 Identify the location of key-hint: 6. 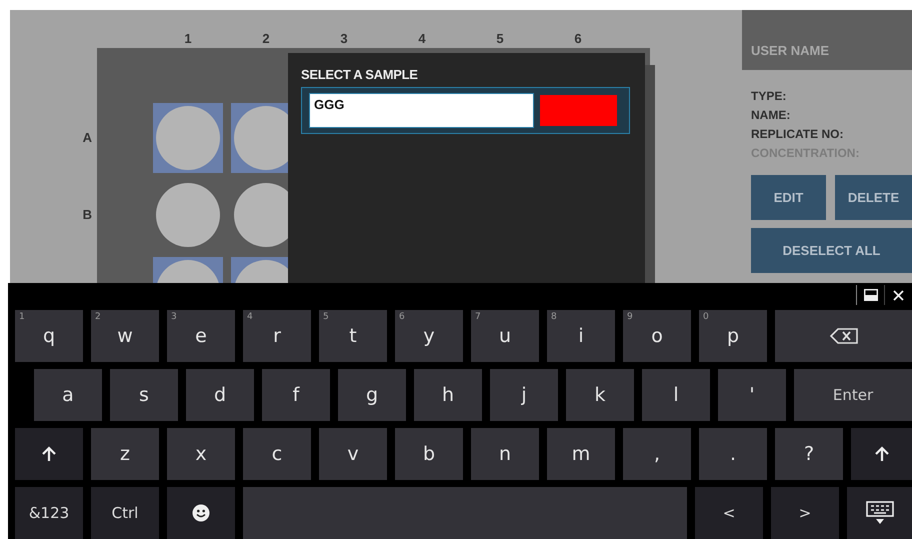
(402, 317).